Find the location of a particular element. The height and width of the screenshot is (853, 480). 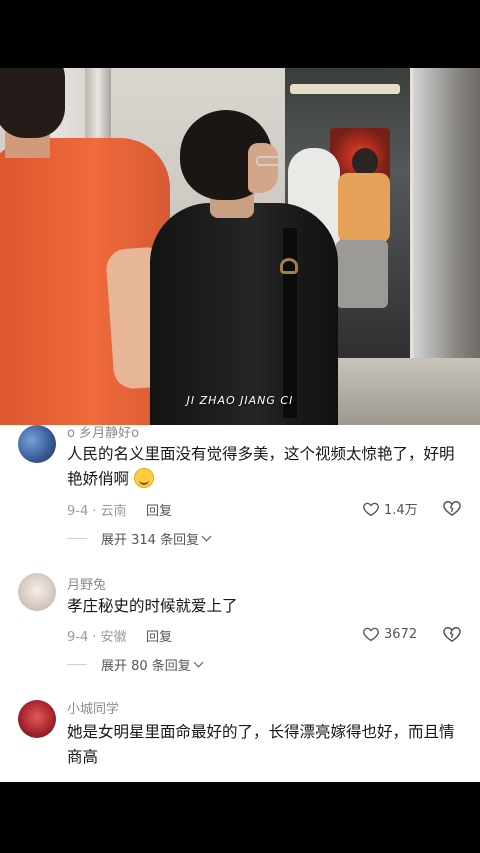

comment-text: 人民的名义里面没有觉得多美，这个视频太惊艳了，好明艳娇俏啊 is located at coordinates (264, 467).